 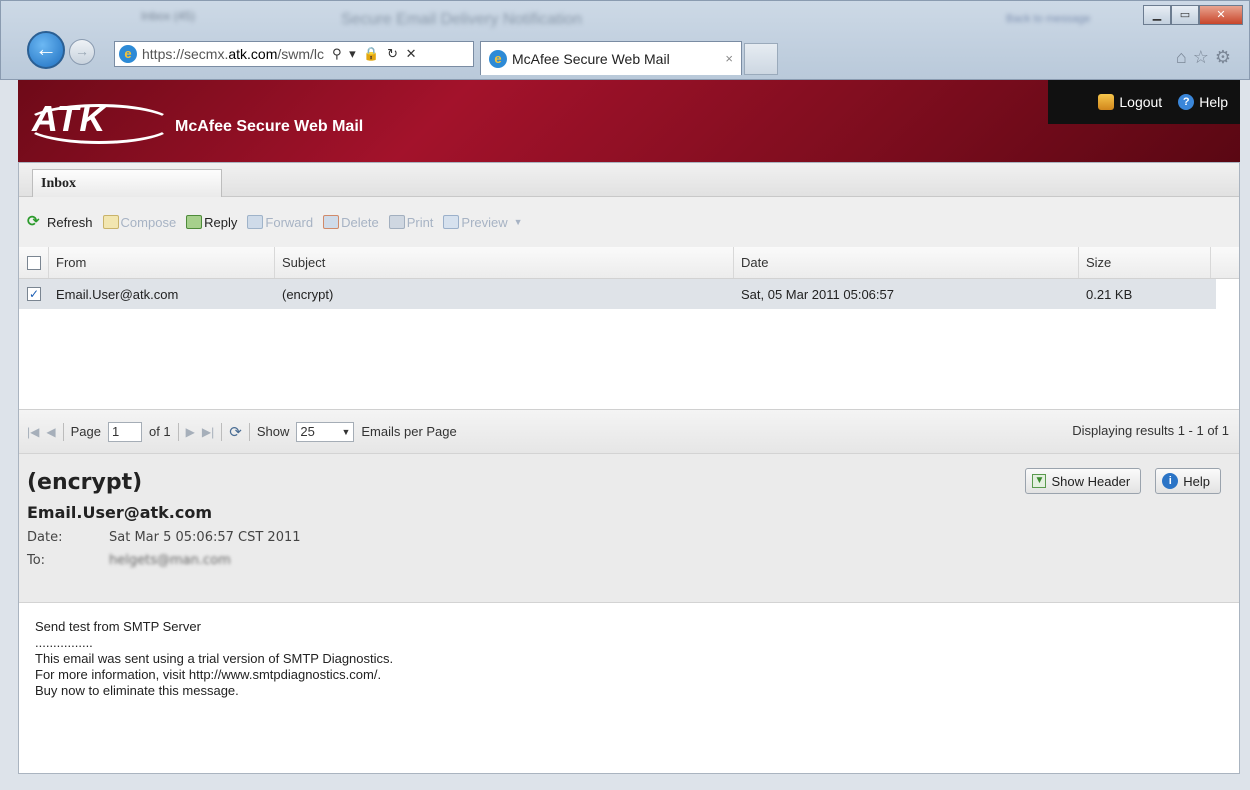 I want to click on help-link: ? Help, so click(x=1203, y=102).